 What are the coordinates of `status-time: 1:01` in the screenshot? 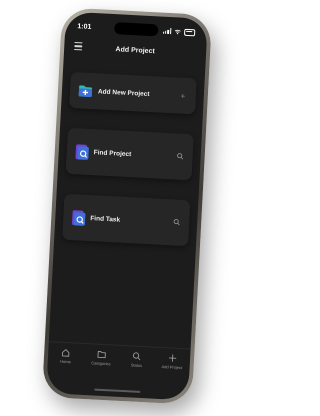 It's located at (84, 26).